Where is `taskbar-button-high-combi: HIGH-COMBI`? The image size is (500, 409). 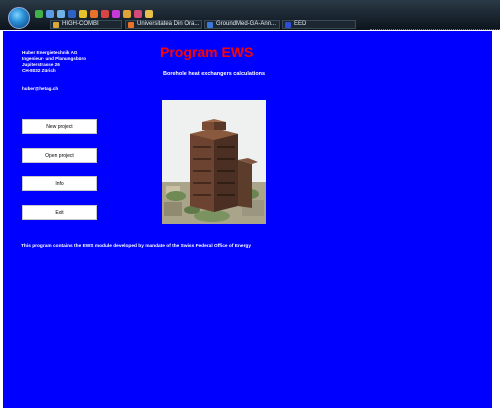
taskbar-button-high-combi: HIGH-COMBI is located at coordinates (86, 24).